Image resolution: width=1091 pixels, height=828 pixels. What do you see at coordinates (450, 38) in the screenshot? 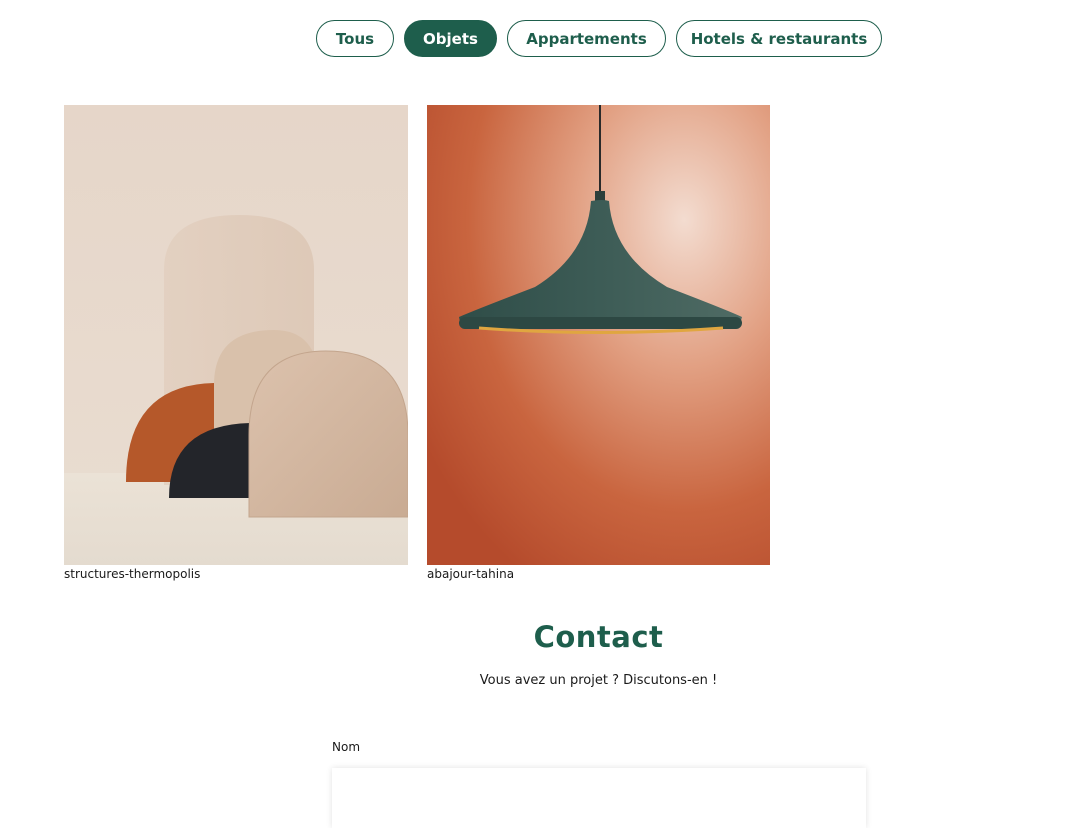
I see `filter-objets-button: Objets` at bounding box center [450, 38].